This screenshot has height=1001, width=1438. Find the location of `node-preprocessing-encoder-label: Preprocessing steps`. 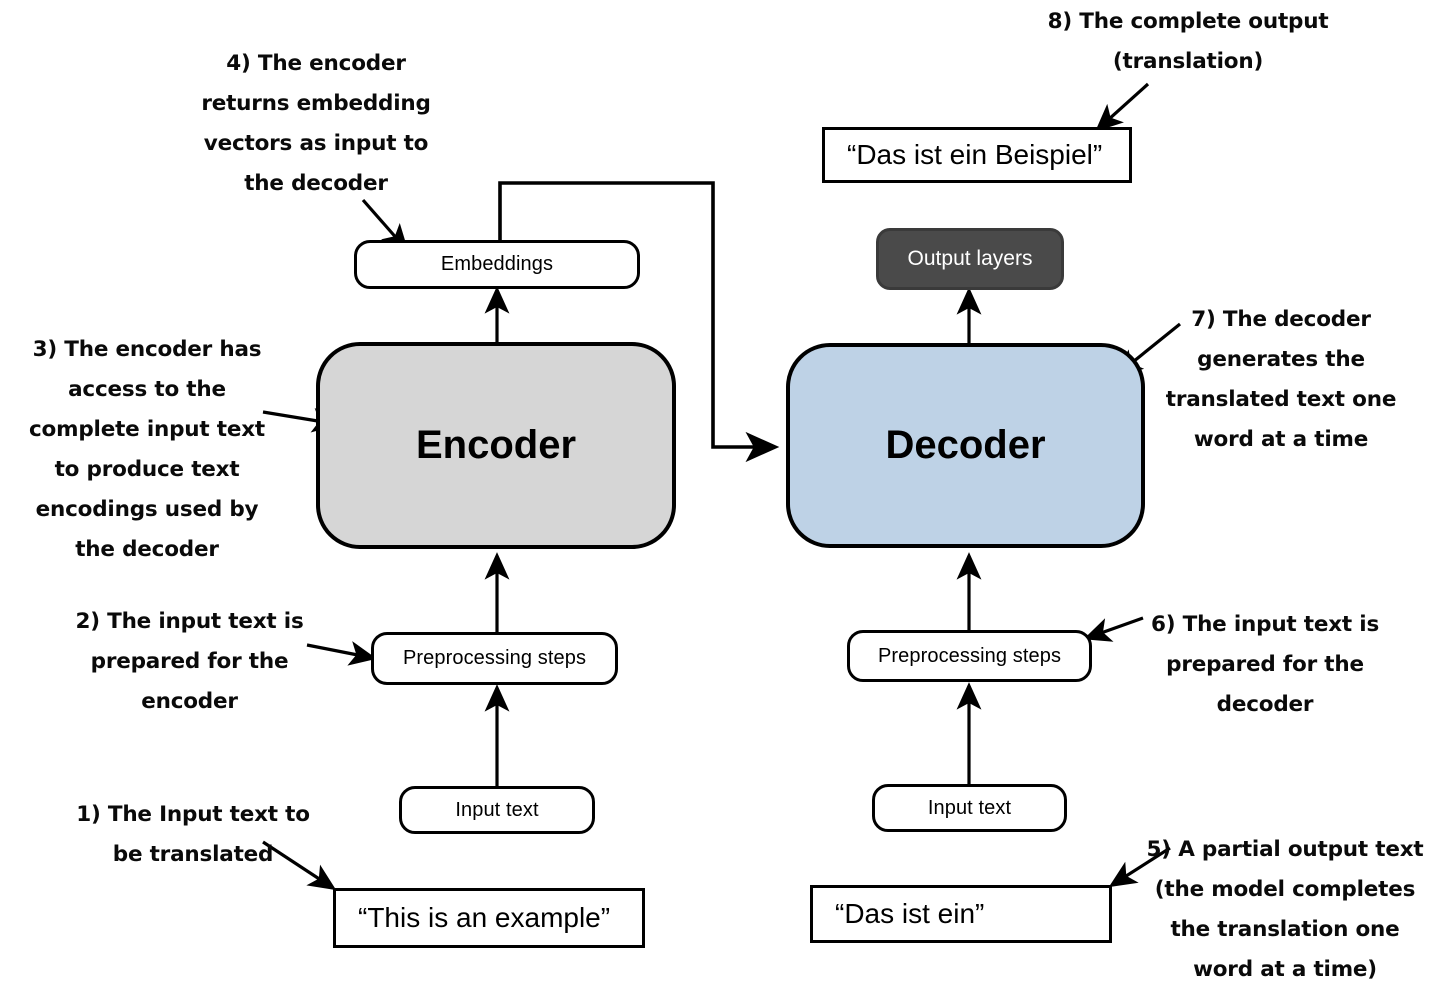

node-preprocessing-encoder-label: Preprocessing steps is located at coordinates (494, 658).